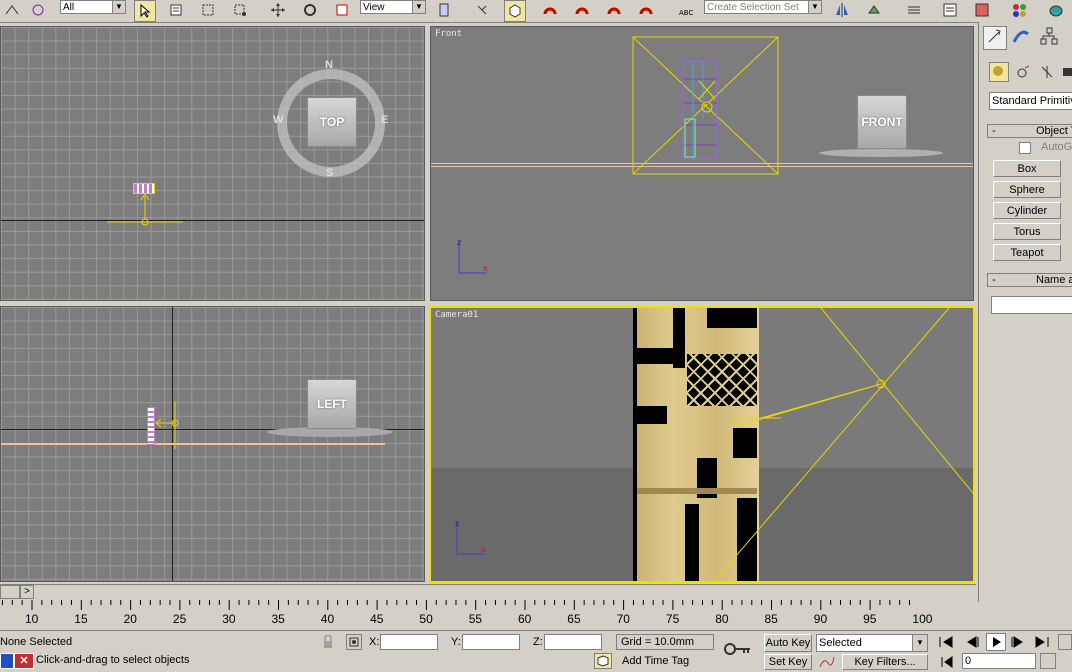 This screenshot has width=1072, height=672. I want to click on hierarchy-tab-icon, so click(1050, 37).